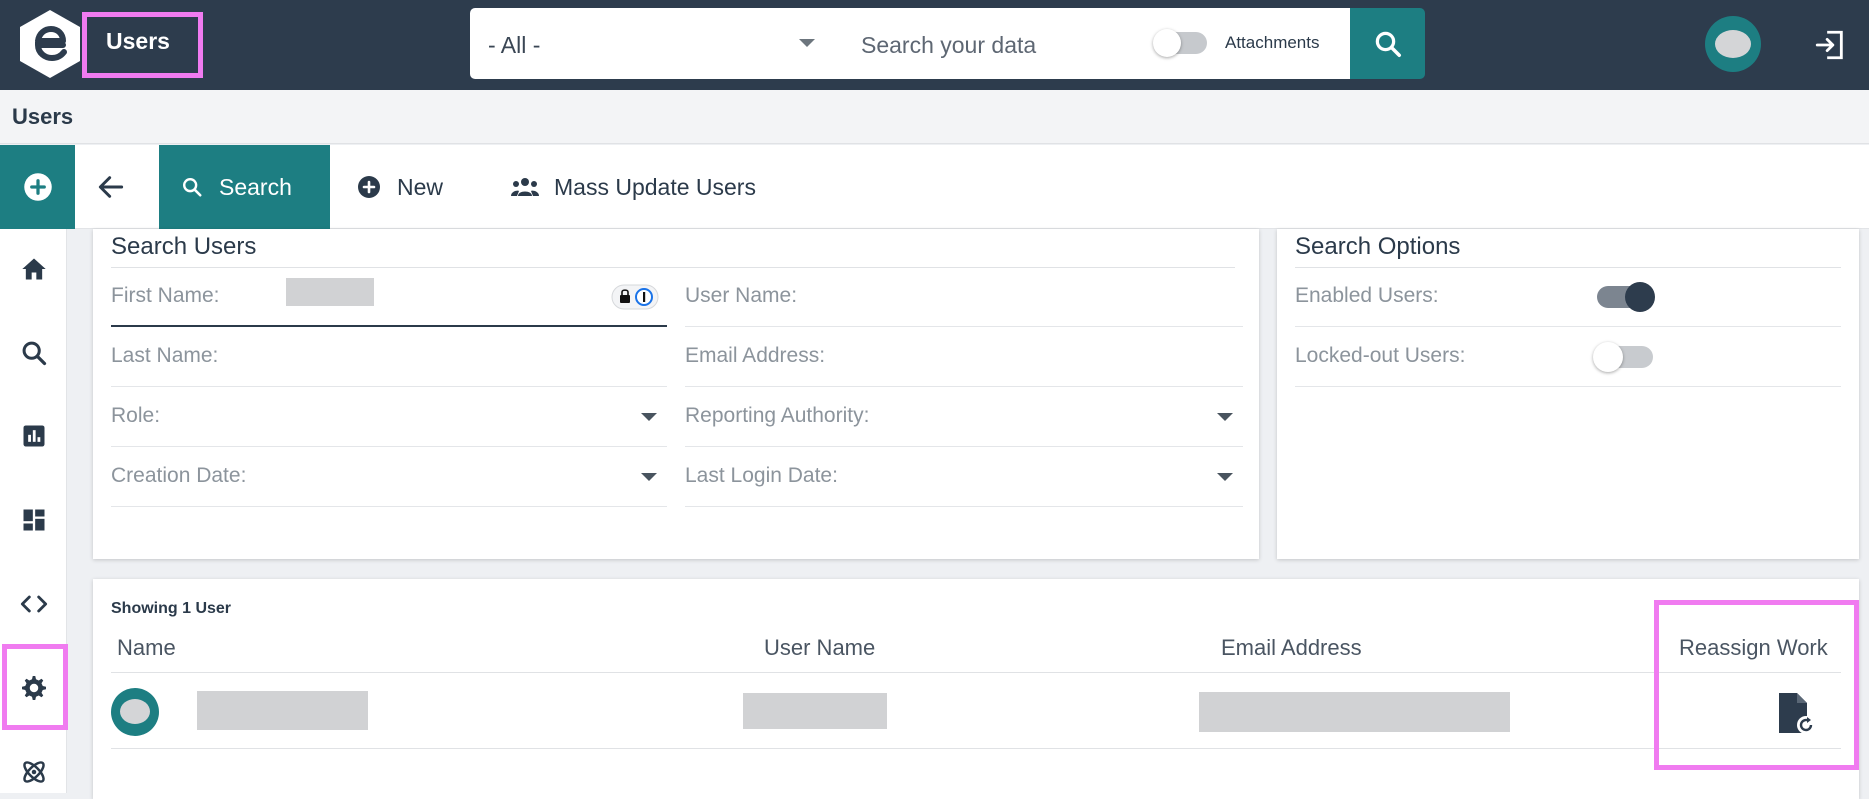  Describe the element at coordinates (34, 772) in the screenshot. I see `atom-icon` at that location.